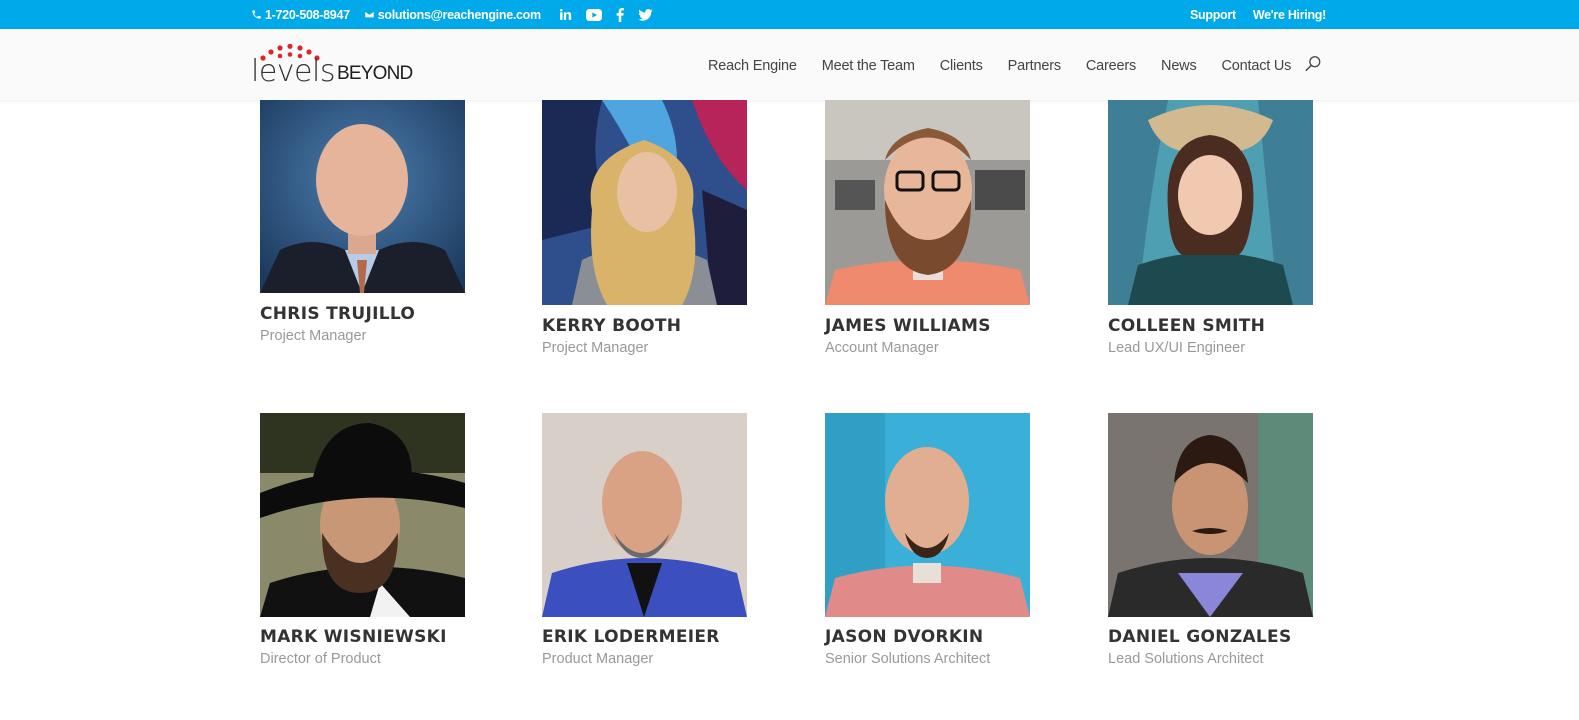 The image size is (1579, 720). What do you see at coordinates (645, 14) in the screenshot?
I see `twitter-icon` at bounding box center [645, 14].